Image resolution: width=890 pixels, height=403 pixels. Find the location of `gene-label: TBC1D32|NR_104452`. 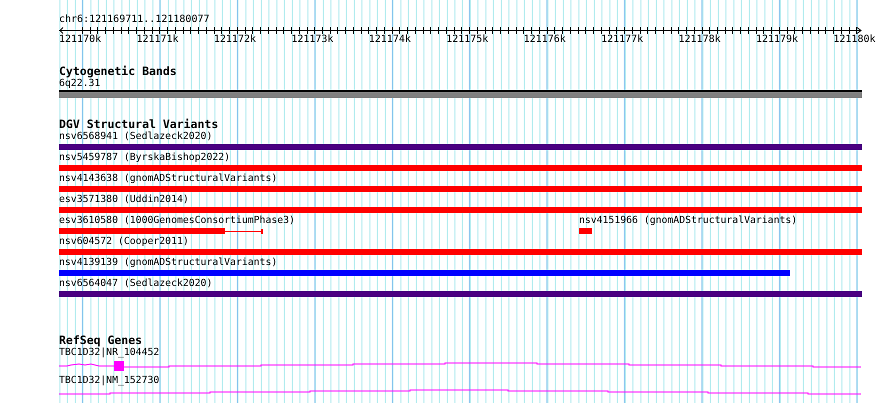

gene-label: TBC1D32|NR_104452 is located at coordinates (109, 353).